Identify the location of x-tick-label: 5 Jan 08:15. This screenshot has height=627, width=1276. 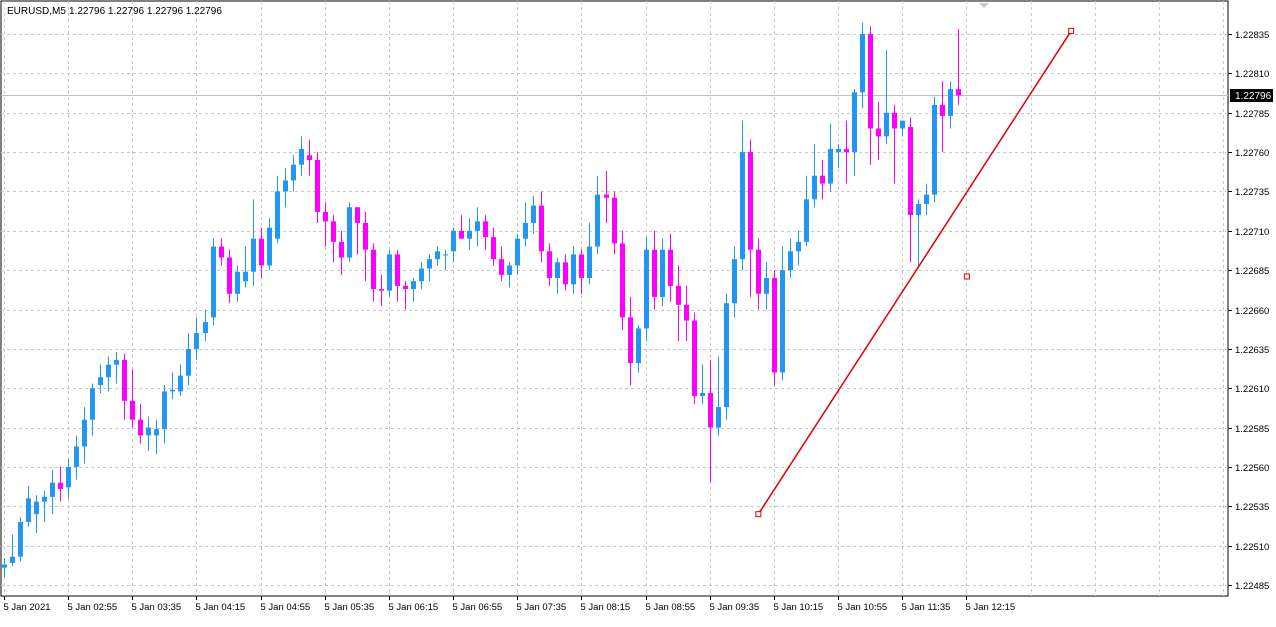
(606, 607).